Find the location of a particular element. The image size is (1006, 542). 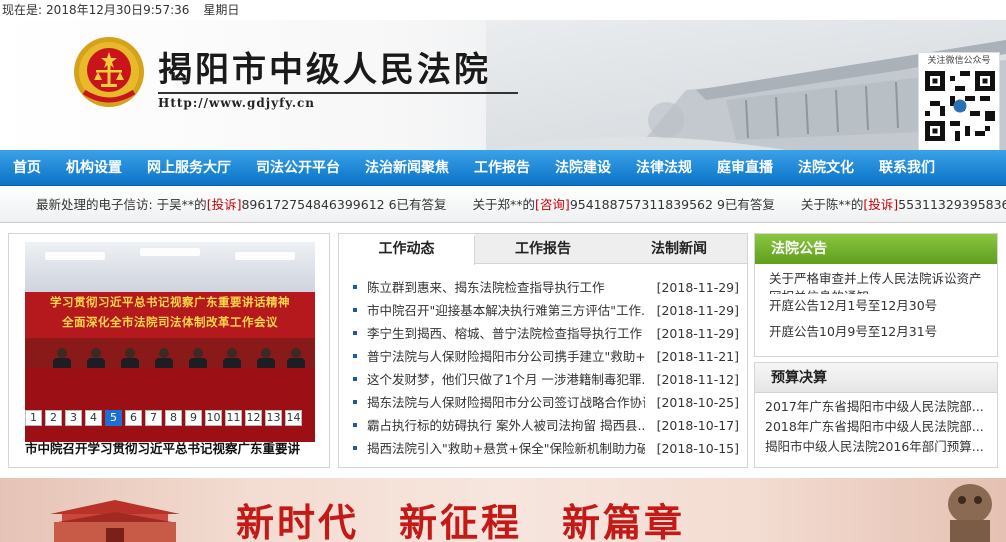

news-tab-bar: 工作动态 工作报告 法制新闻 is located at coordinates (543, 249).